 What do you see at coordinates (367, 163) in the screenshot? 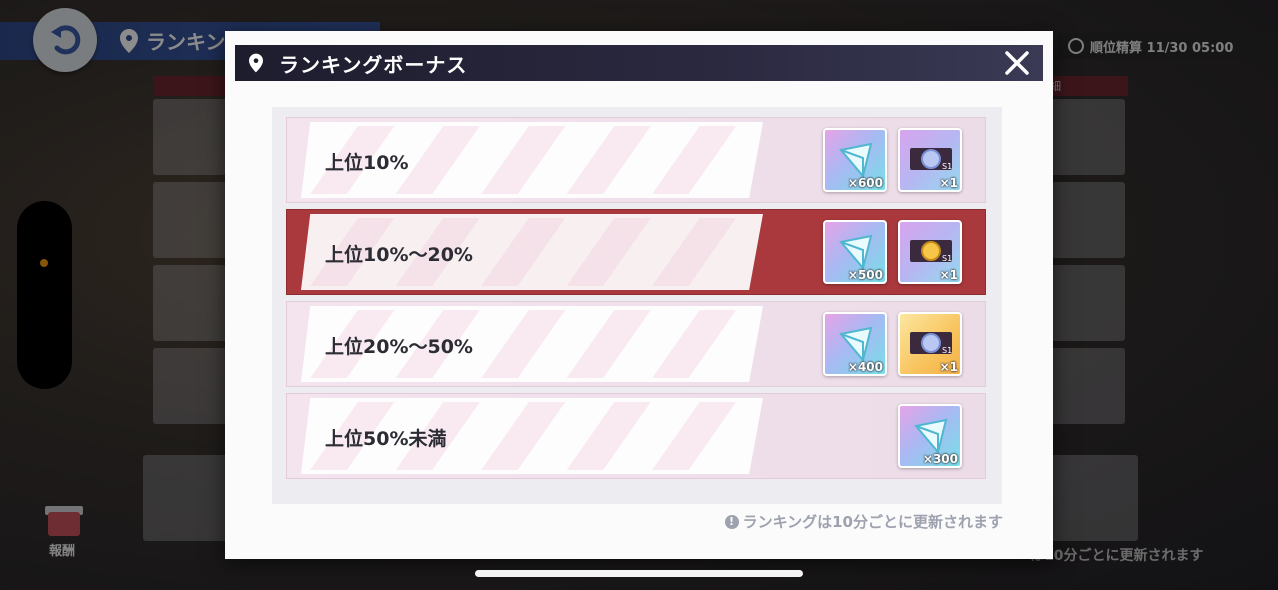
I see `tier-label: 上位10%` at bounding box center [367, 163].